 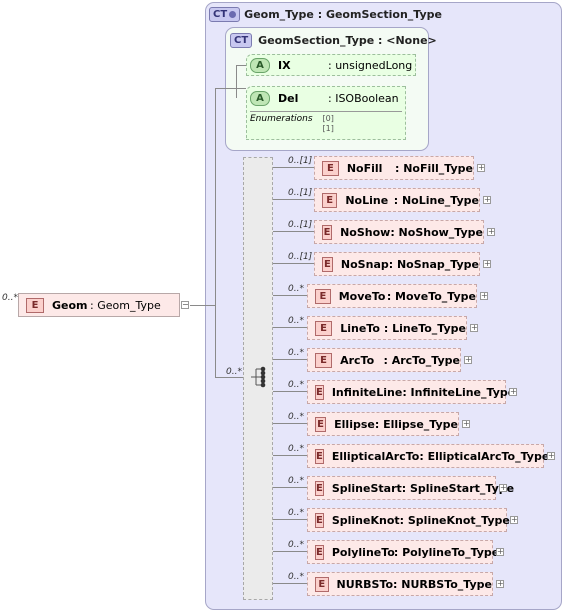 What do you see at coordinates (446, 552) in the screenshot?
I see `element-type: : PolylineTo_Type` at bounding box center [446, 552].